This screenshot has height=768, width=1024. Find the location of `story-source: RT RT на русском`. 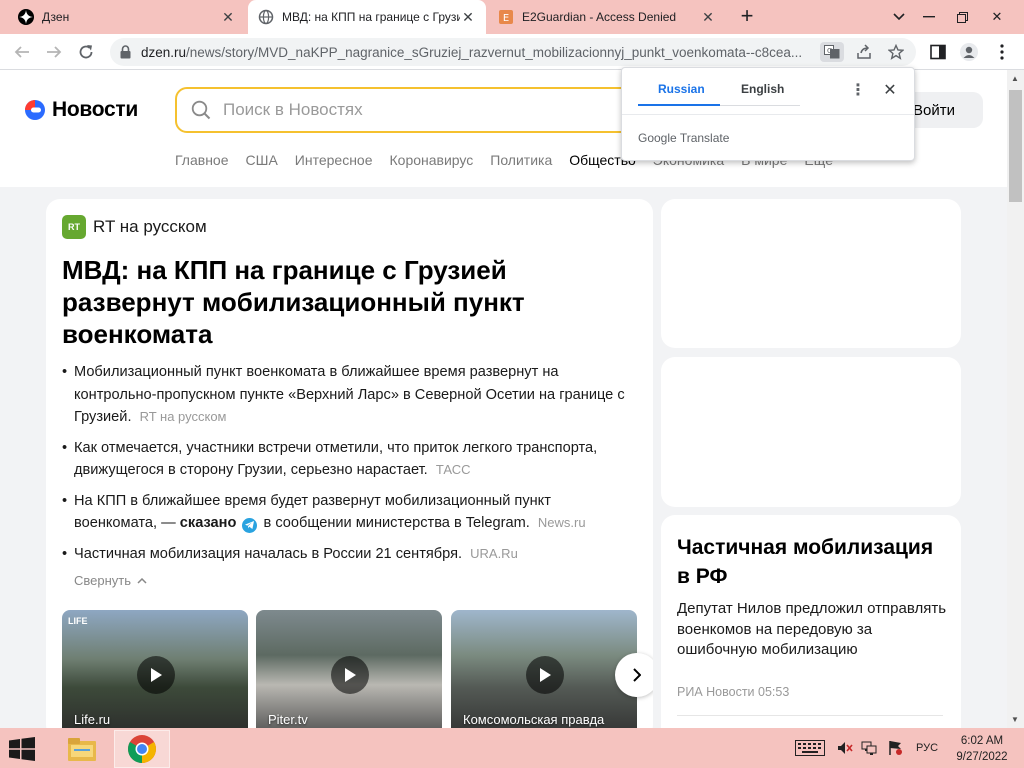

story-source: RT RT на русском is located at coordinates (134, 227).